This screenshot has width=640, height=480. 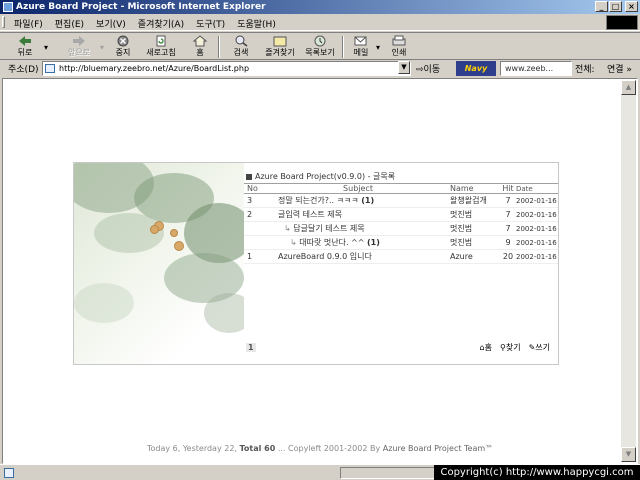 What do you see at coordinates (318, 200) in the screenshot?
I see `post-subject-link: 정말 되는건가?.. ㅋㅋㅋ` at bounding box center [318, 200].